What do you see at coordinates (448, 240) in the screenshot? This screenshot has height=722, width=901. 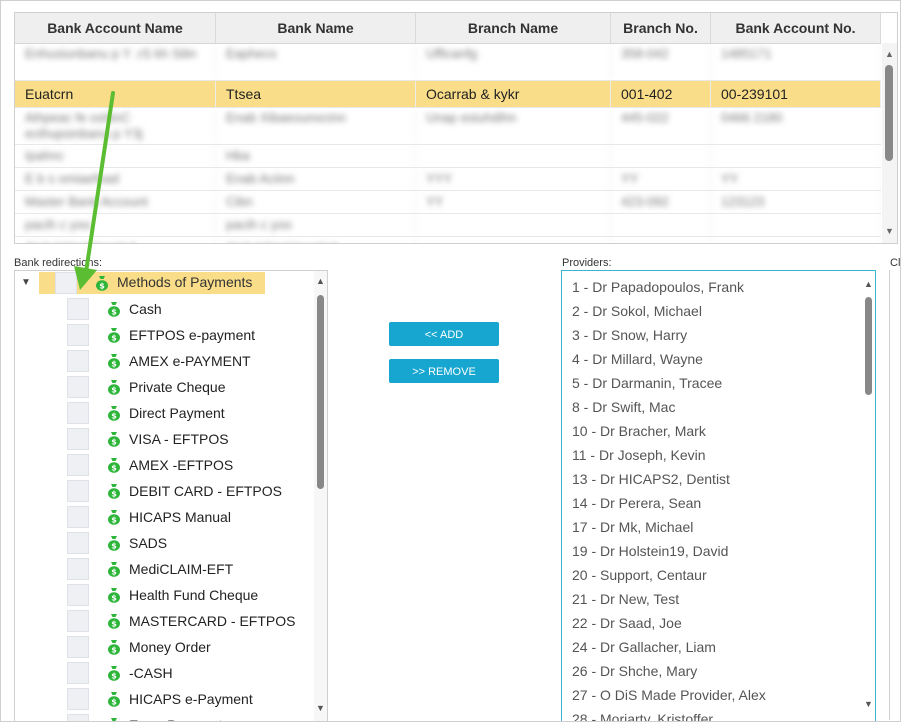 I see `table-row: Aiab lahiad beodcdAiab lahiad beodcd` at bounding box center [448, 240].